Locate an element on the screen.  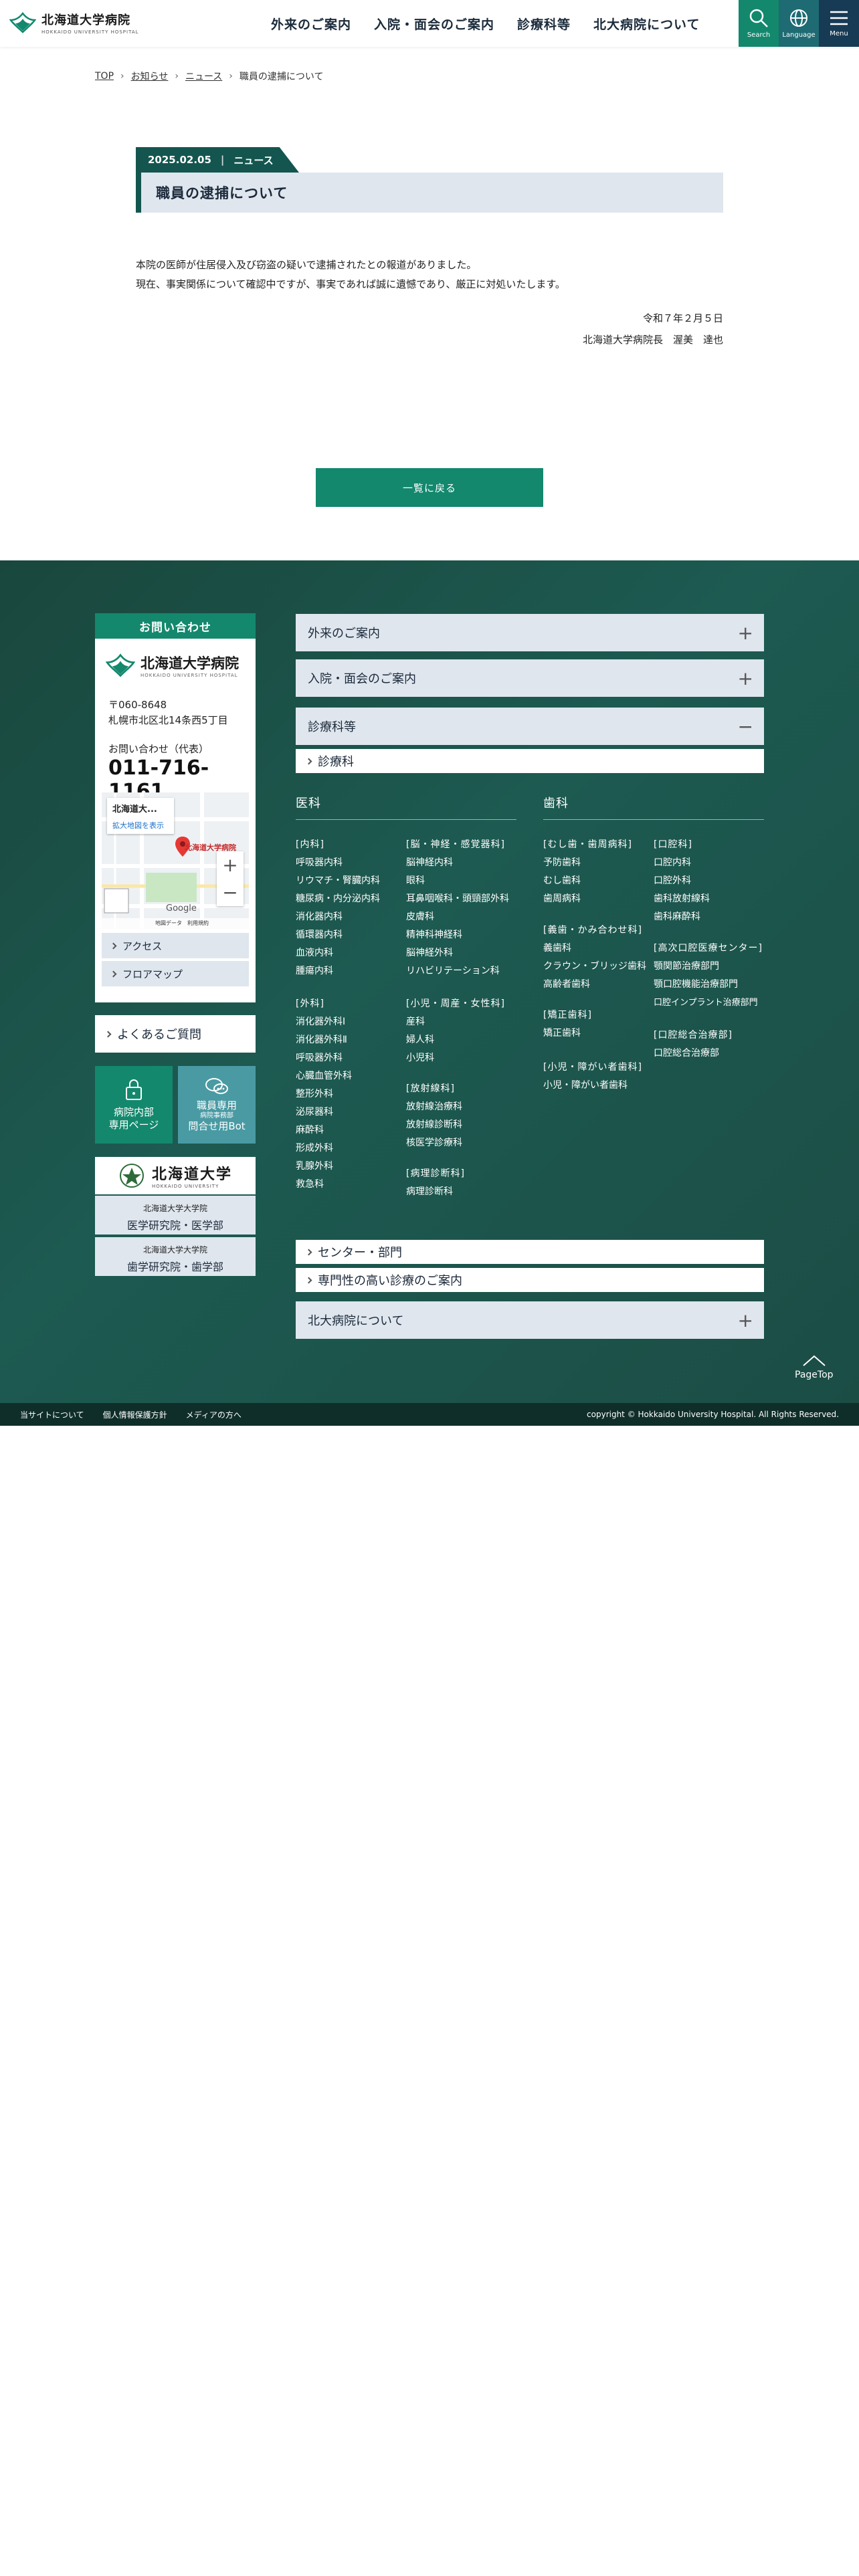
dept-link: 形成外科 is located at coordinates (324, 1149).